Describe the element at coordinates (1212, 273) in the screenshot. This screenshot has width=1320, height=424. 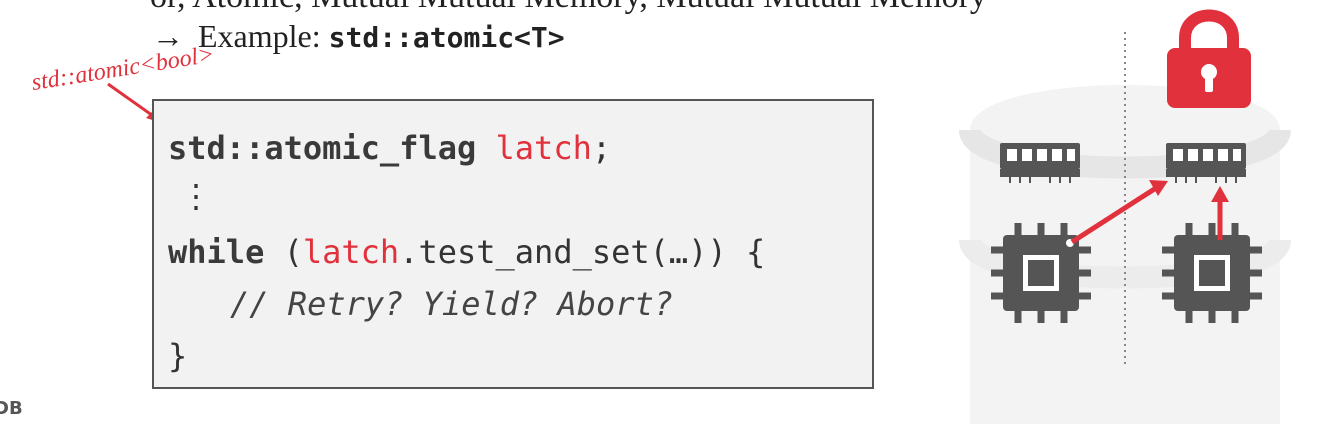
I see `cpu-icon` at that location.